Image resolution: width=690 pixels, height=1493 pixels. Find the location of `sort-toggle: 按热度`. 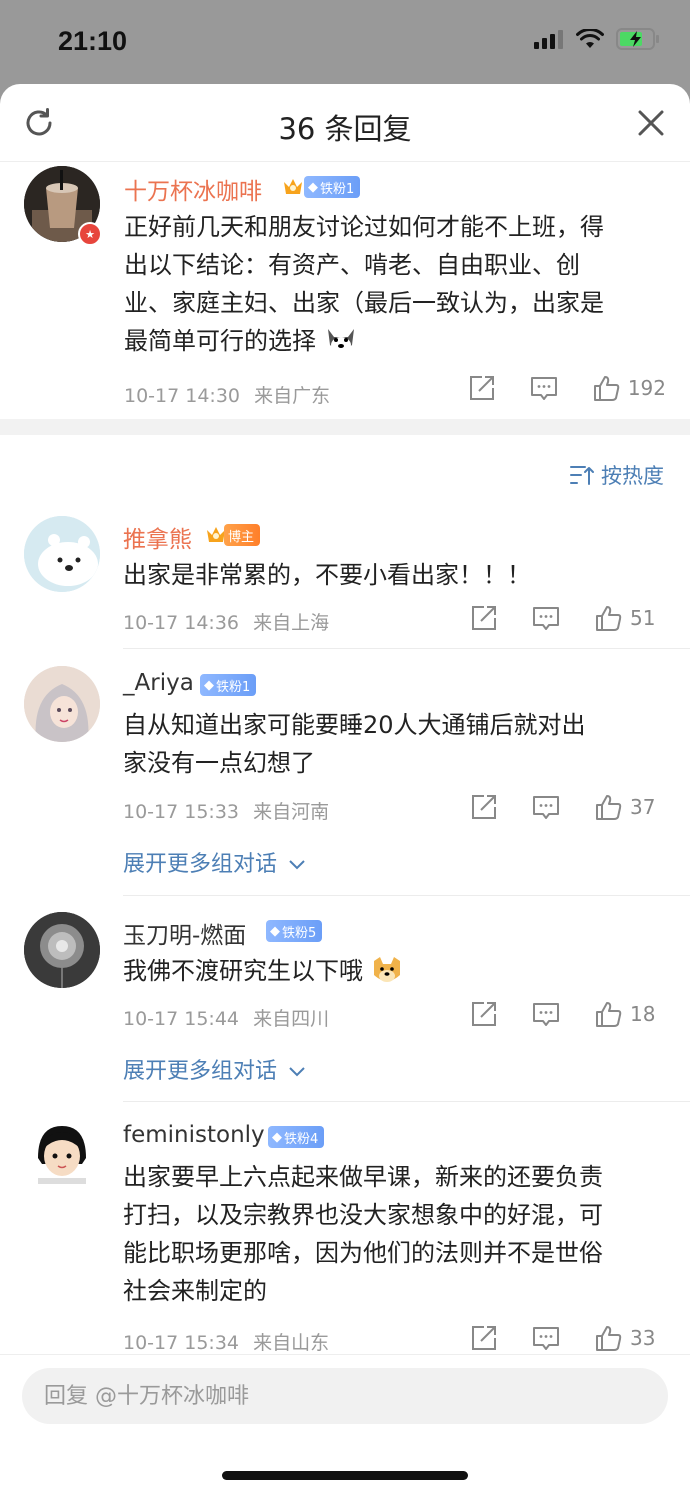

sort-toggle: 按热度 is located at coordinates (616, 475).